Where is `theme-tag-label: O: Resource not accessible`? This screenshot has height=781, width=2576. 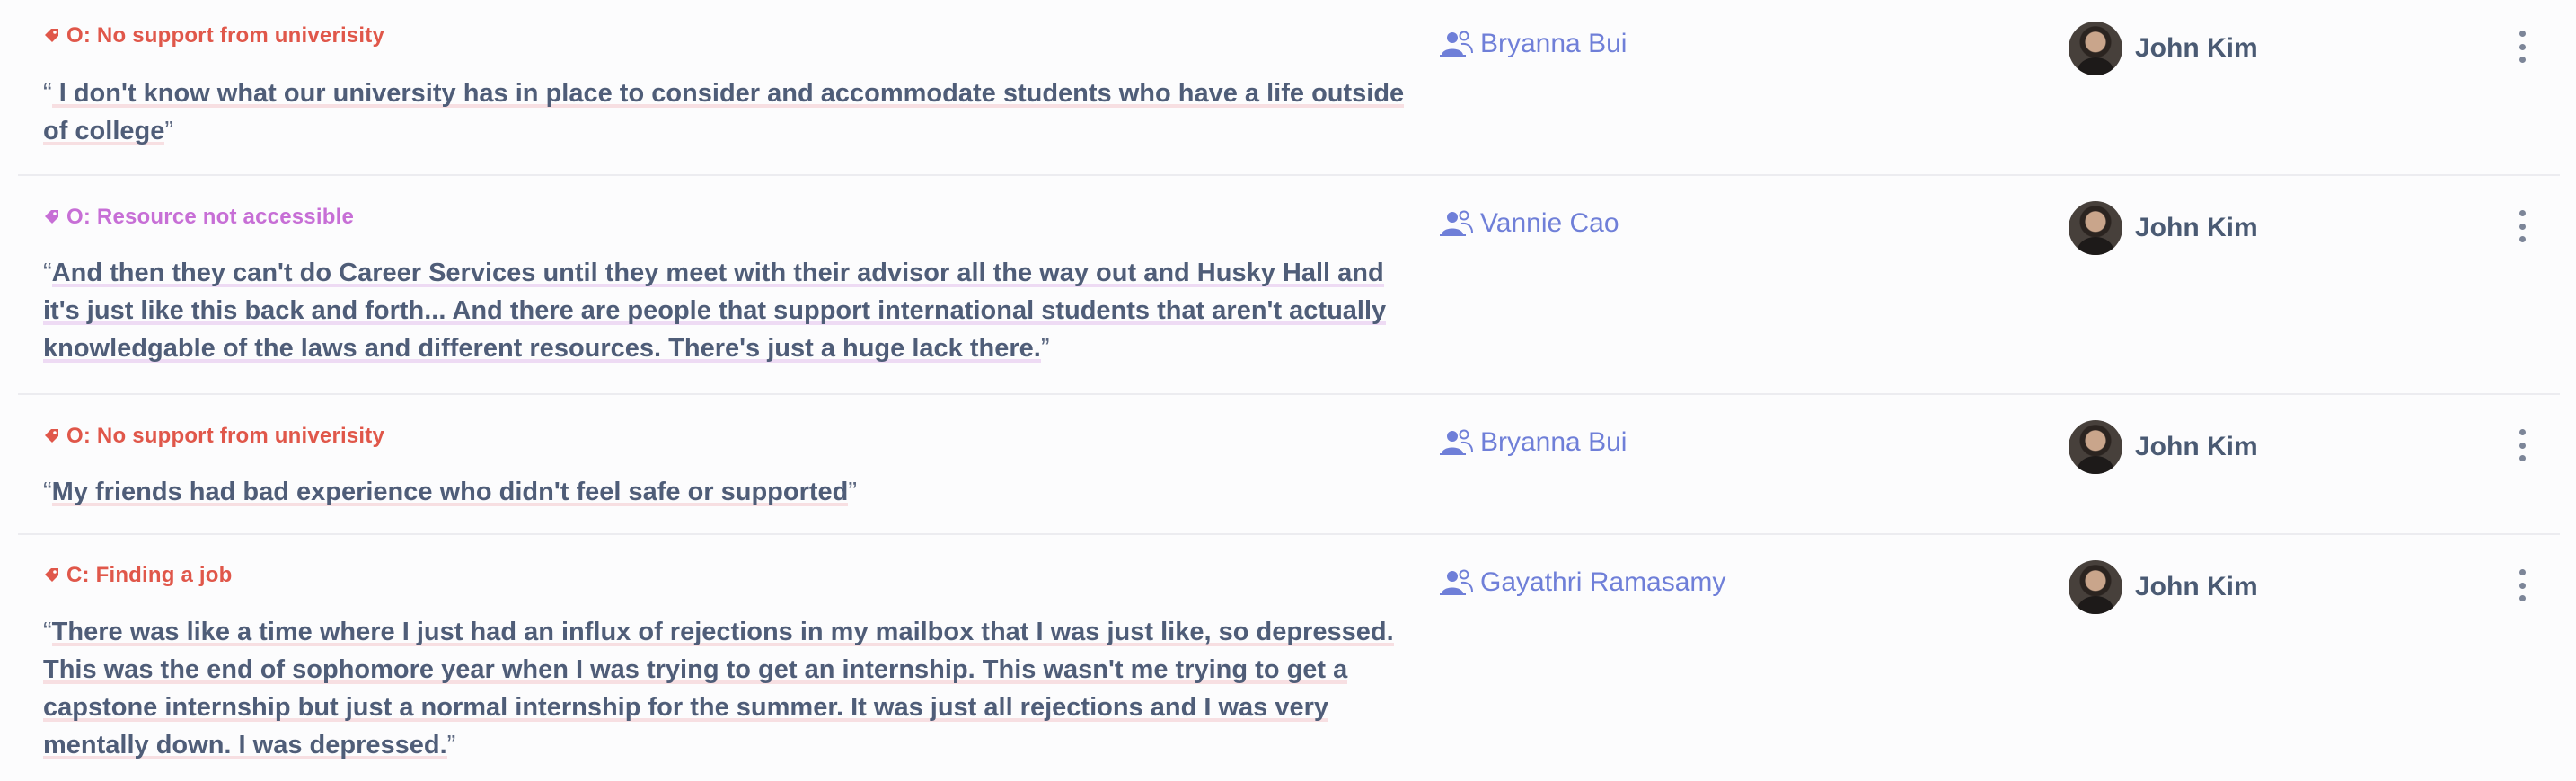
theme-tag-label: O: Resource not accessible is located at coordinates (210, 217).